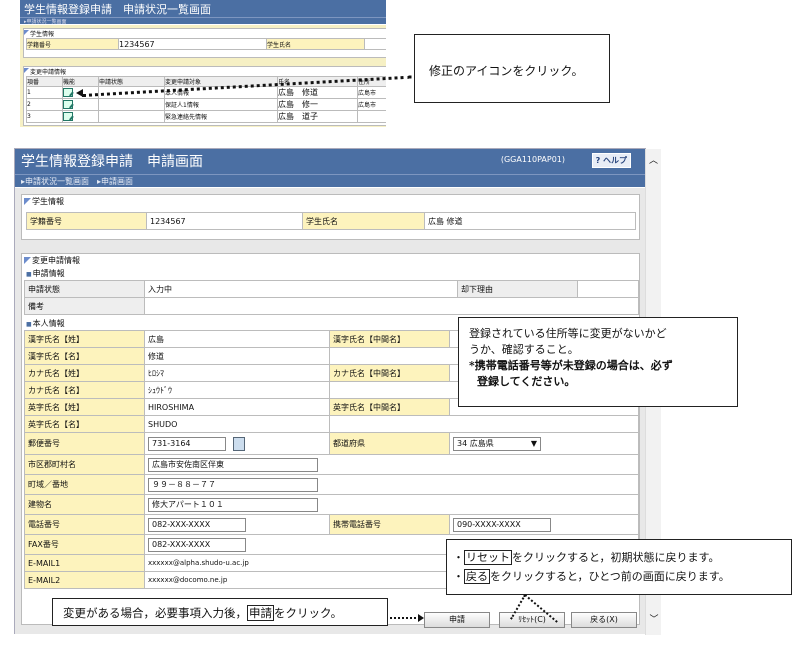 This screenshot has height=645, width=800. I want to click on city-input: 広島市安佐南区伴東, so click(233, 464).